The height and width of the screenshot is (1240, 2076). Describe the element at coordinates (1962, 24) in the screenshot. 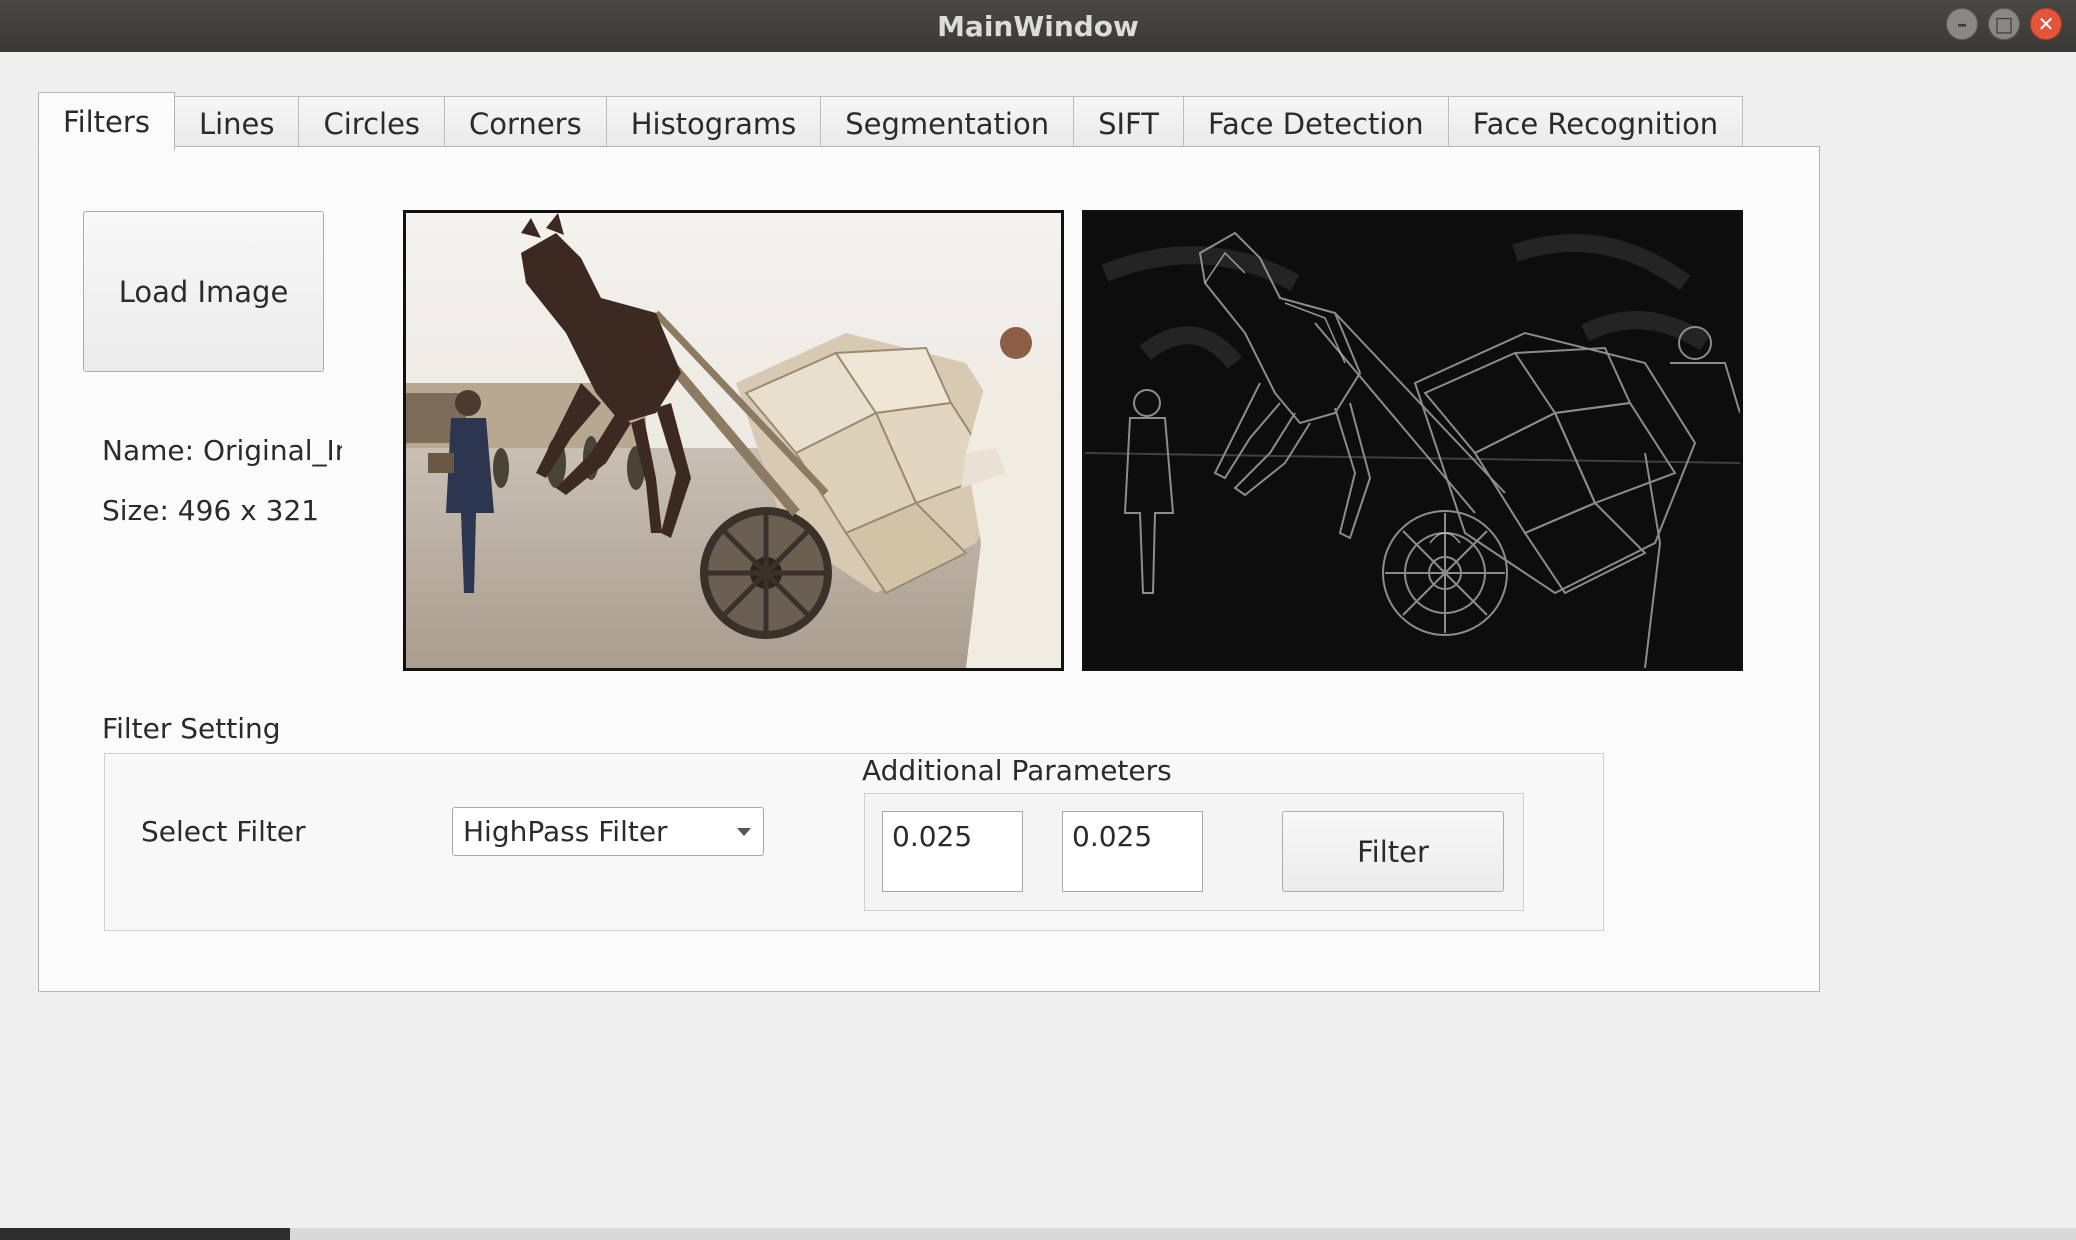

I see `minimize-icon: –` at that location.